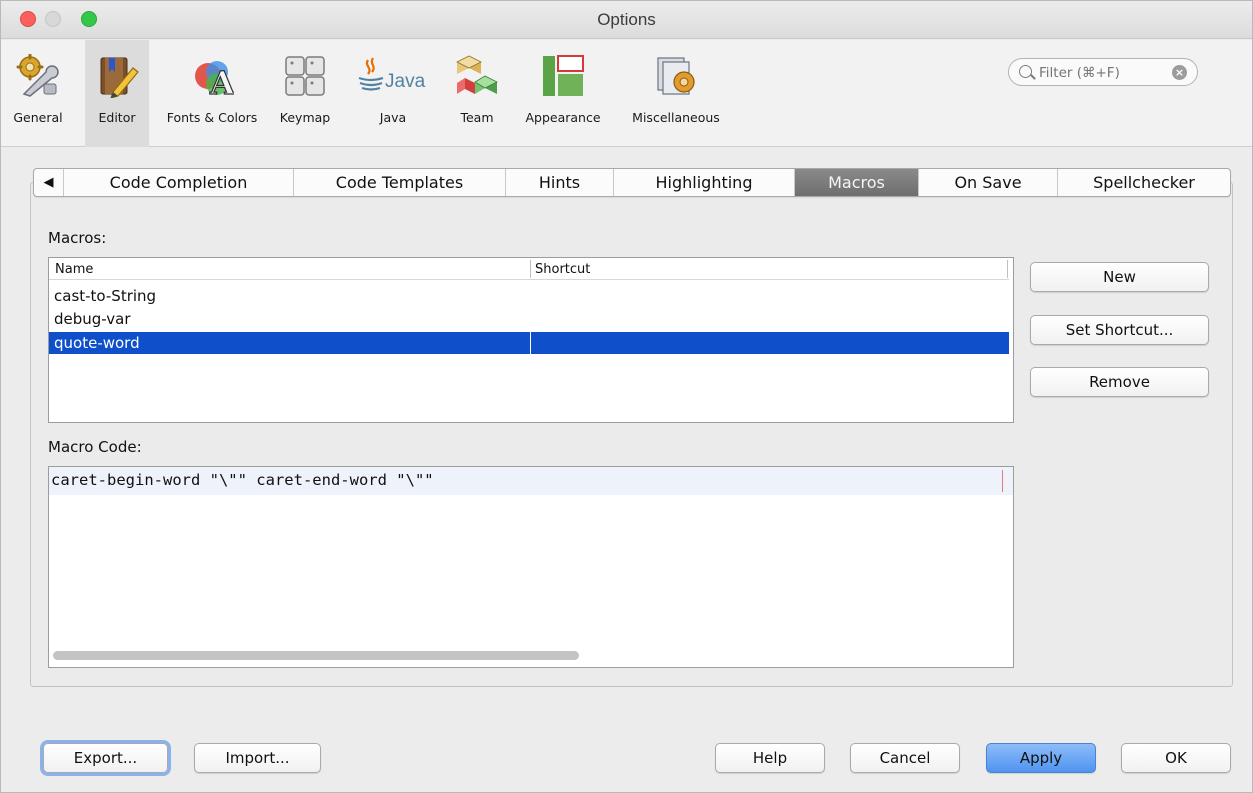 This screenshot has width=1253, height=793. Describe the element at coordinates (704, 182) in the screenshot. I see `tab-highlighting: Highlighting` at that location.